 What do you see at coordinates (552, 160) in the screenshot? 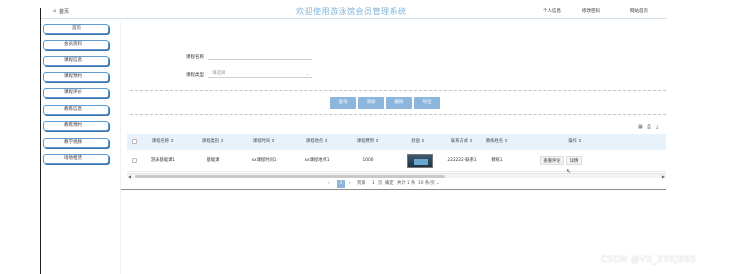
I see `view-reviews-button: 查看评论` at bounding box center [552, 160].